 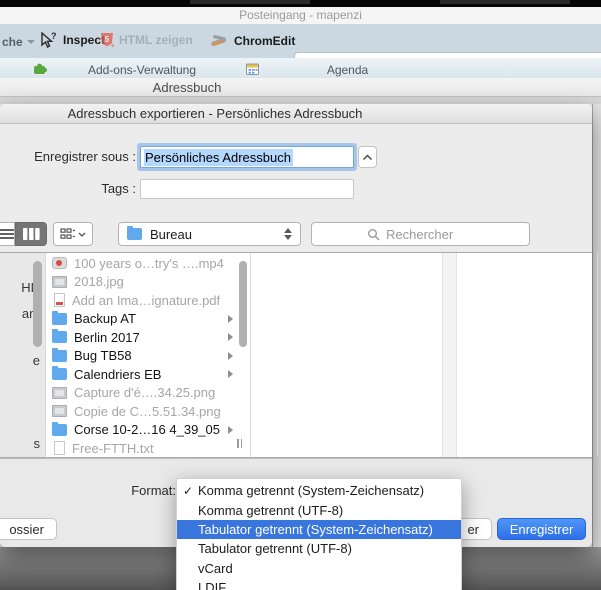 I want to click on file-name: Calendriers EB, so click(x=118, y=374).